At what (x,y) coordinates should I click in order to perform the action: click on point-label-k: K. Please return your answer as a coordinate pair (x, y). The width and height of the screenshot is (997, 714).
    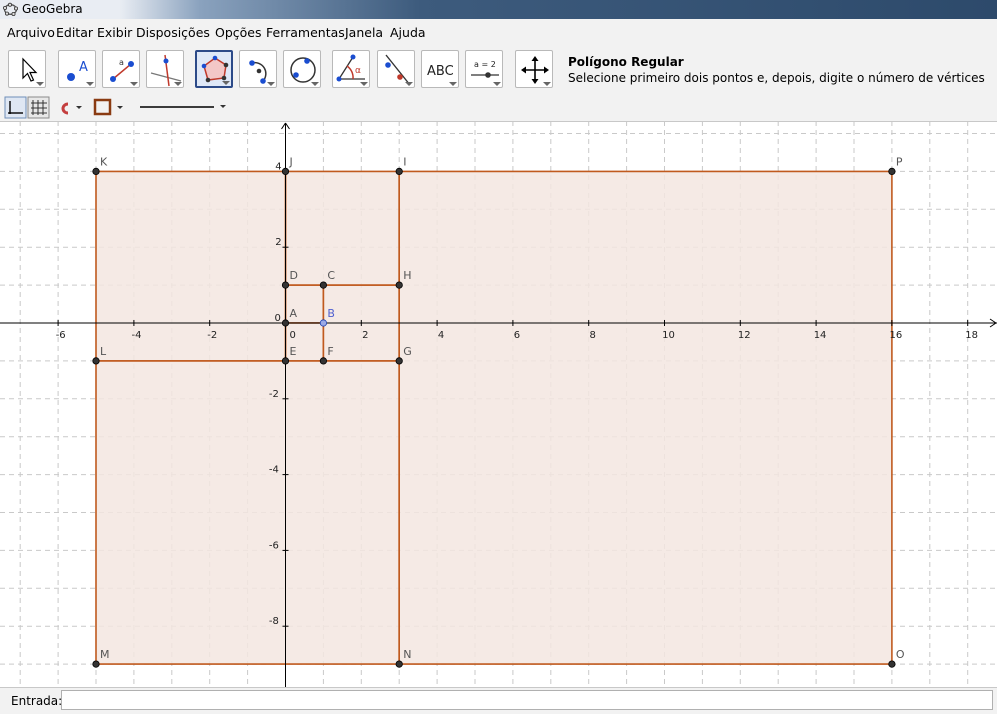
    Looking at the image, I should click on (104, 161).